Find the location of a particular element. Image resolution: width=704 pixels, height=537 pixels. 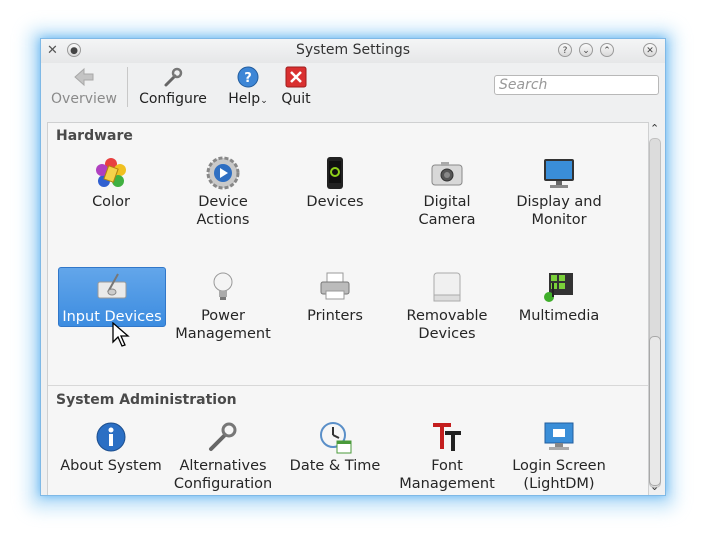

item-label: Power is located at coordinates (223, 316).